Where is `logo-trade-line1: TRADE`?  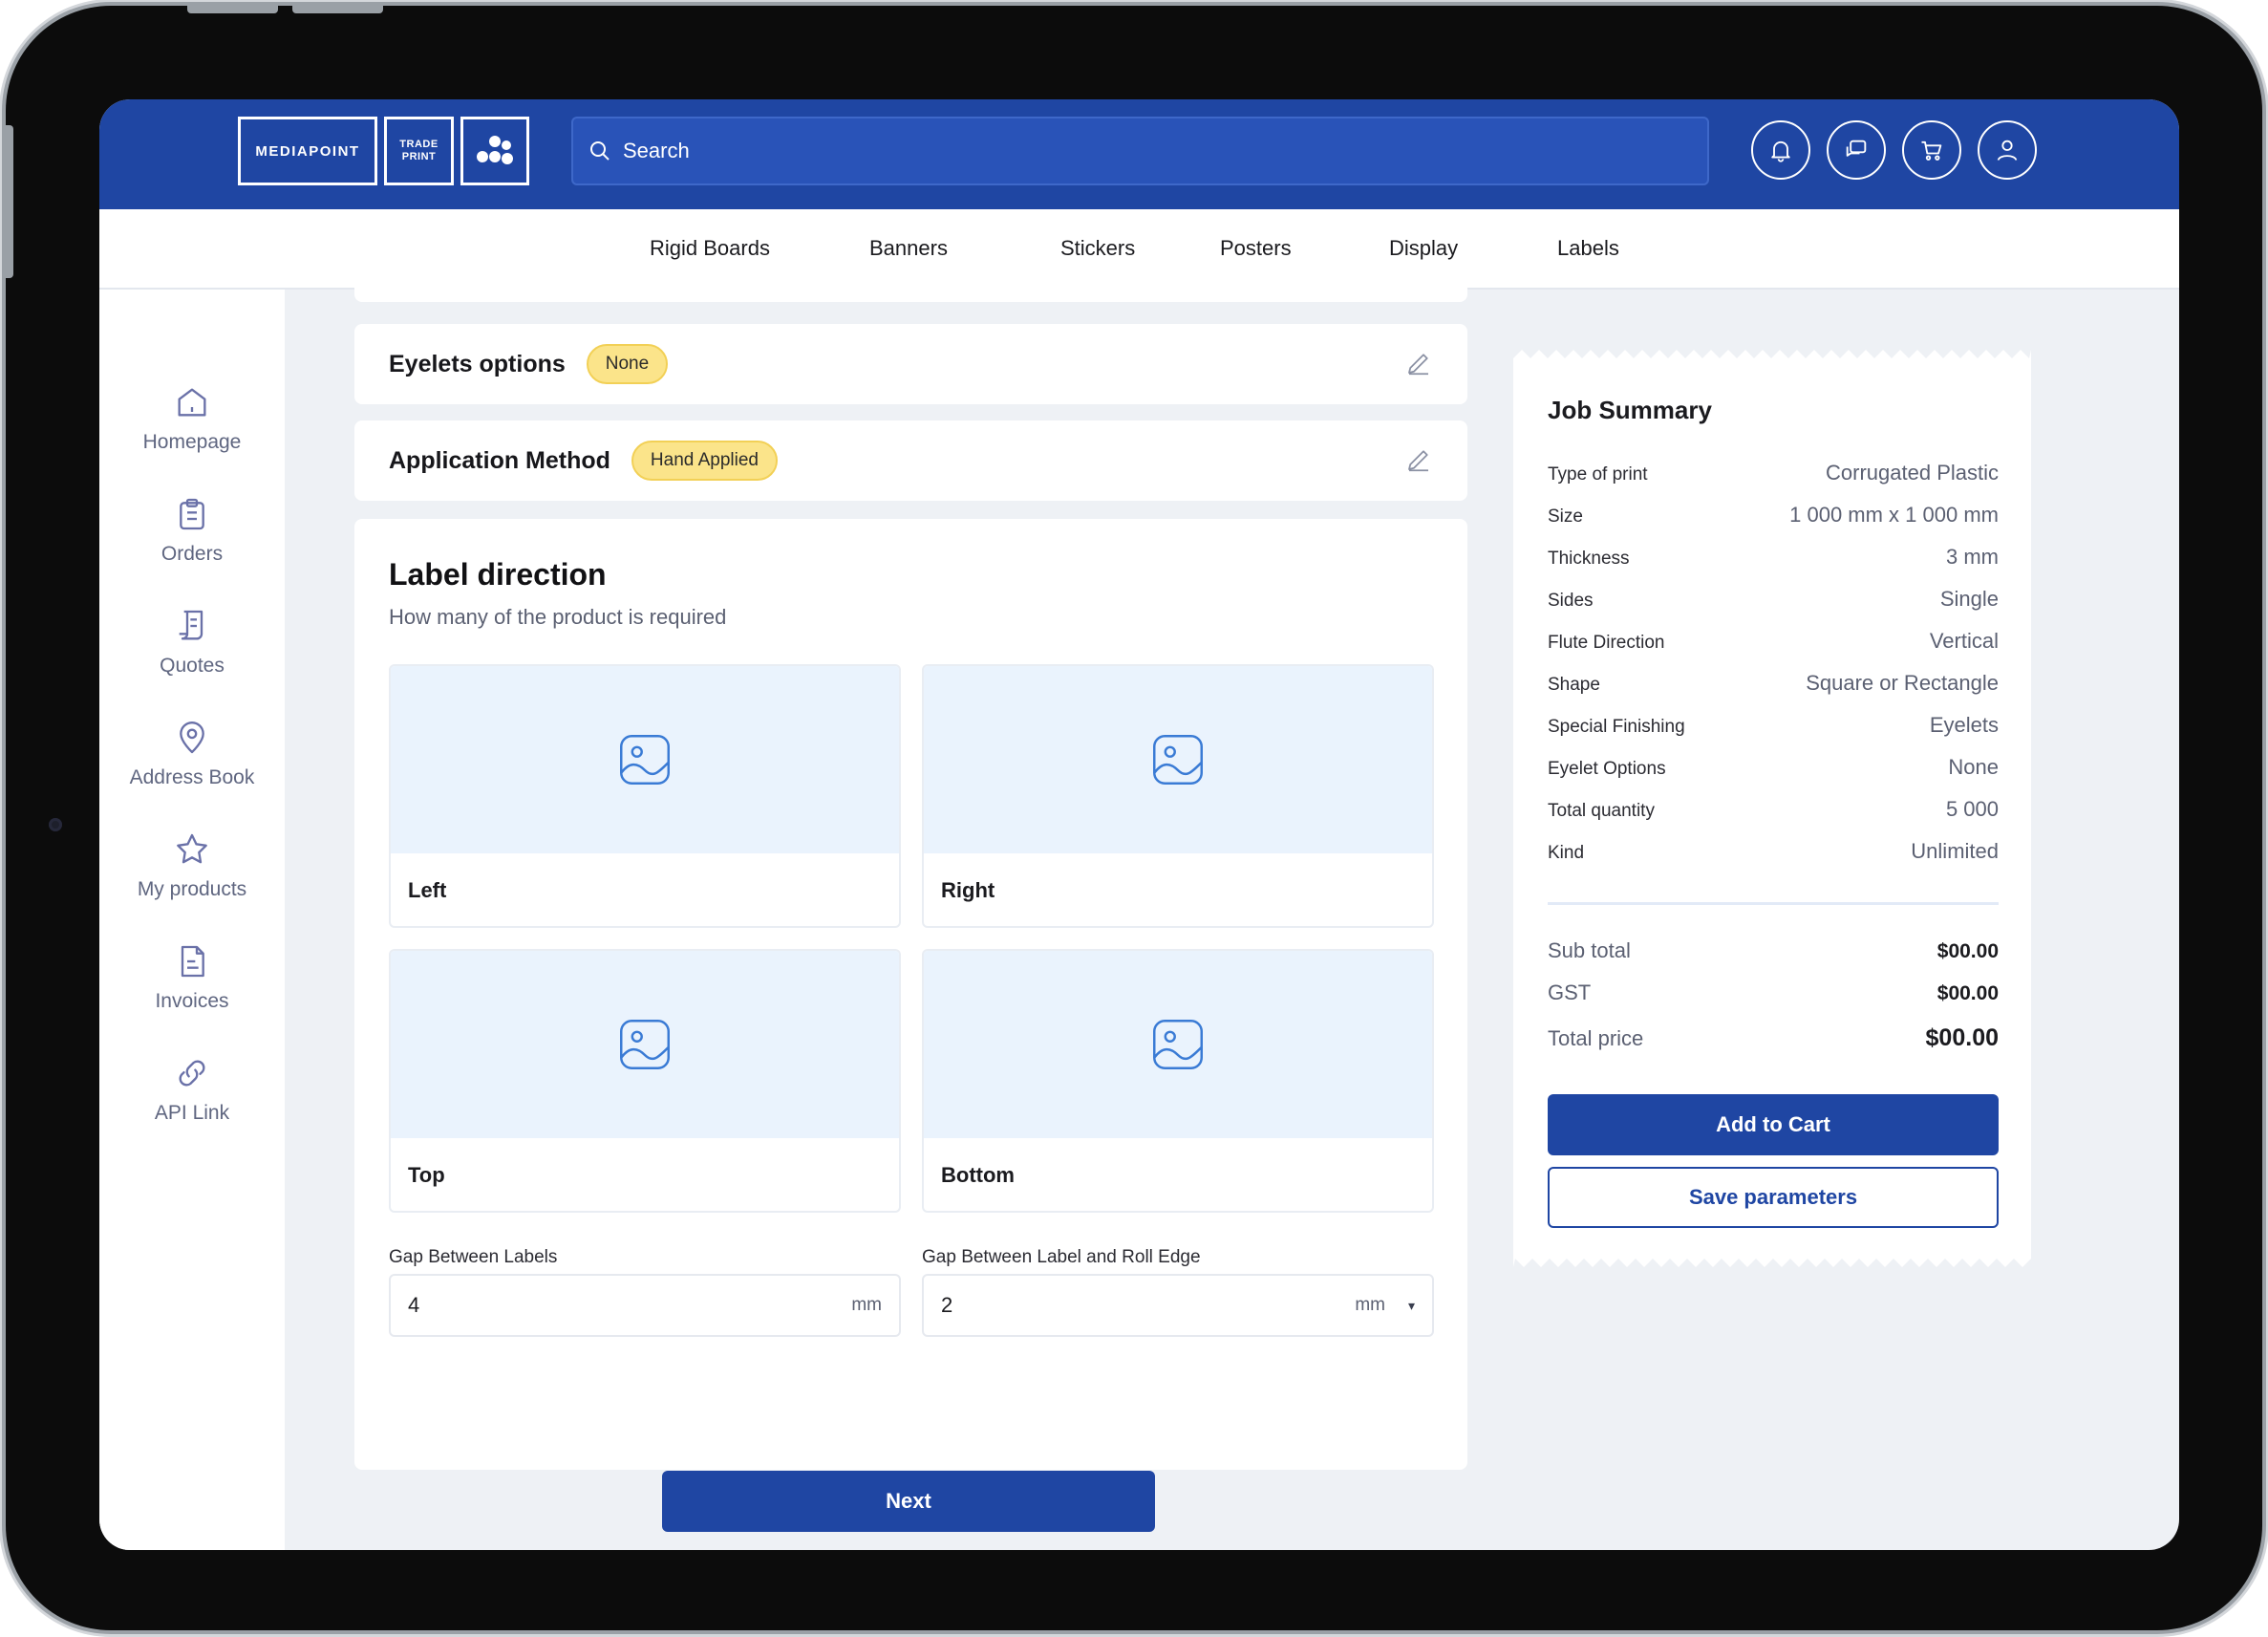 logo-trade-line1: TRADE is located at coordinates (419, 144).